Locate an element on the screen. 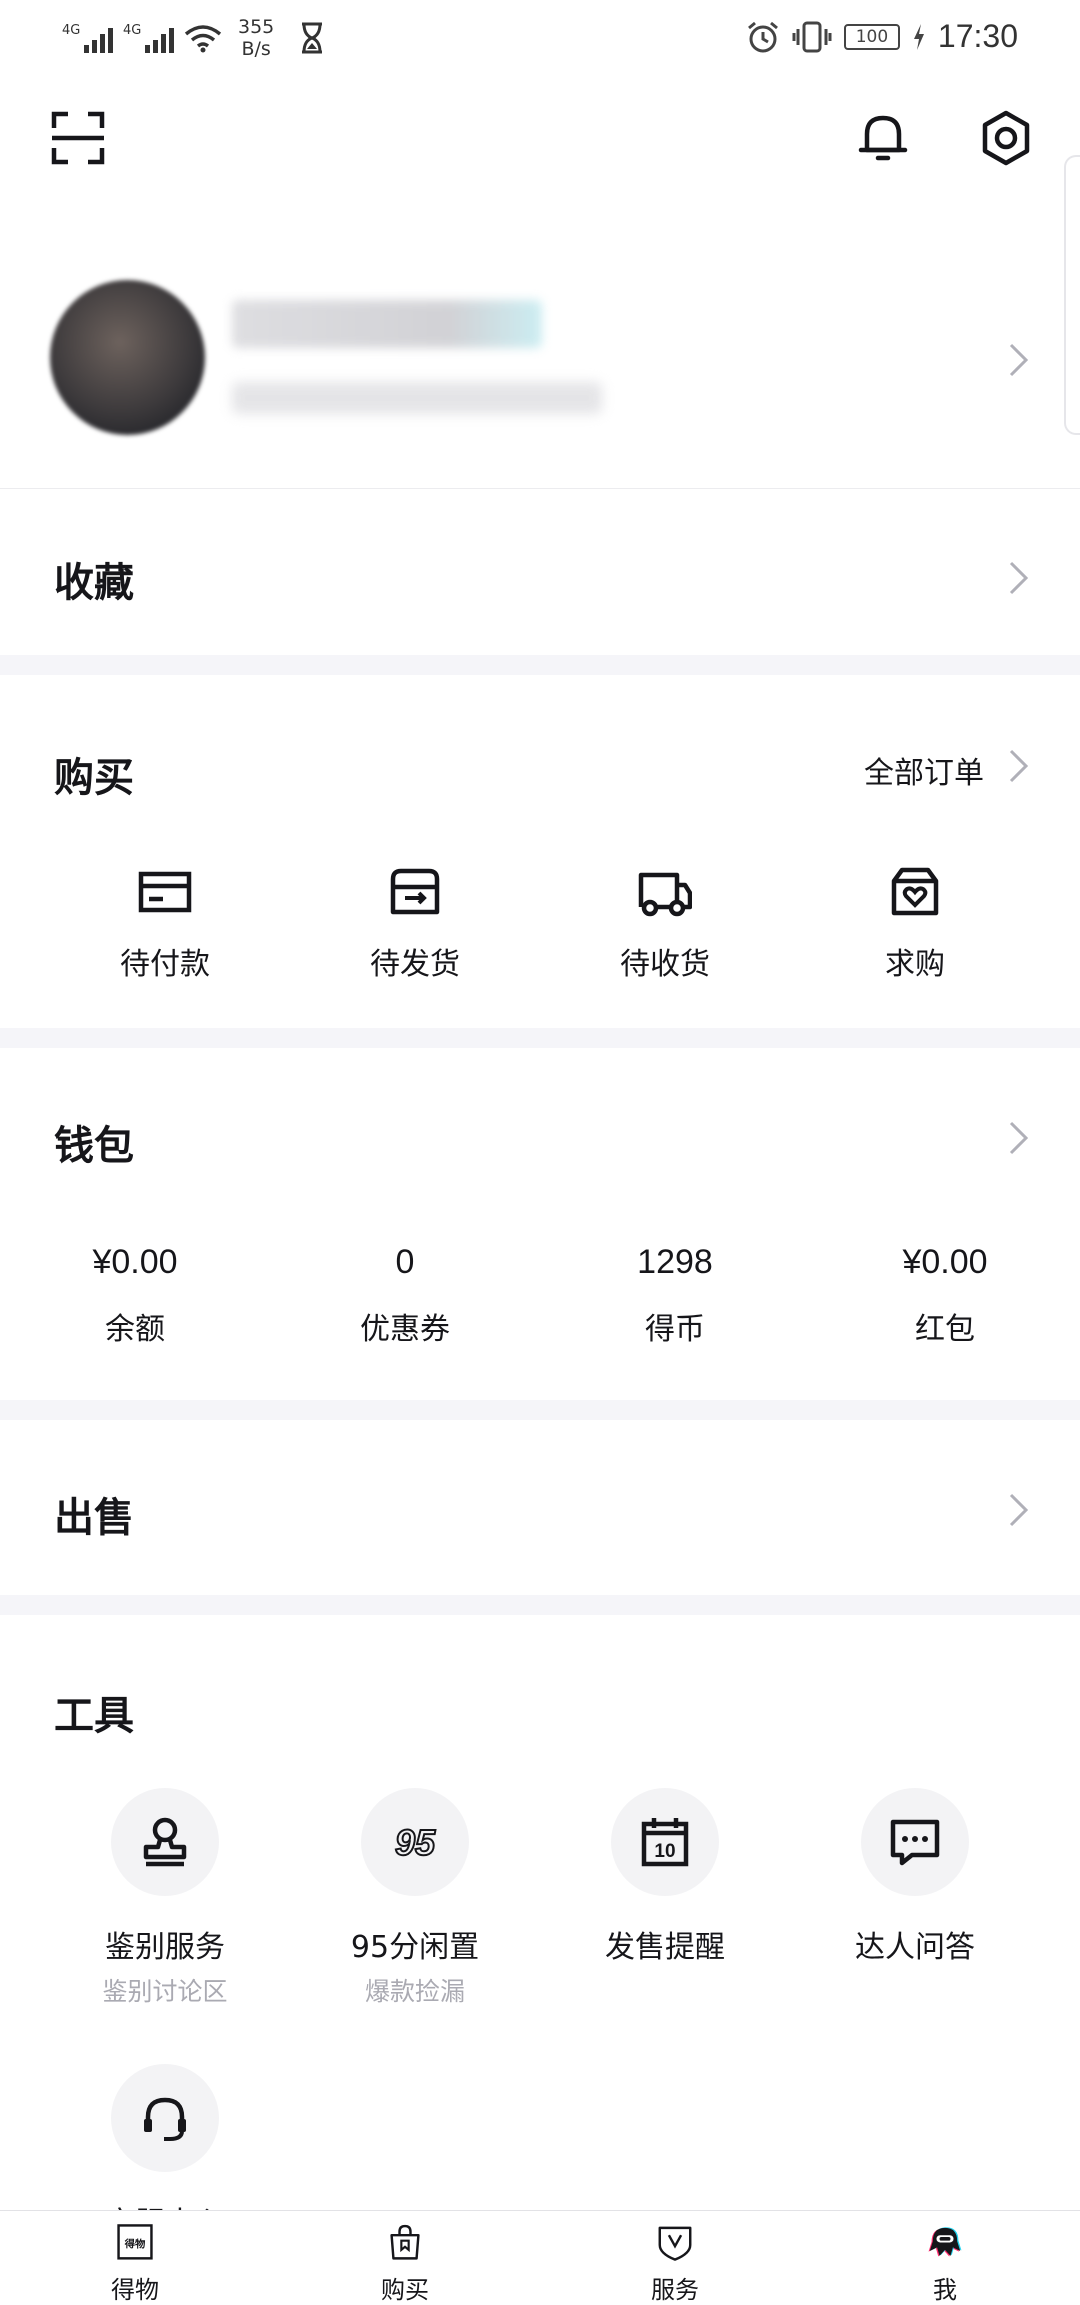  order-label: 待收货 is located at coordinates (665, 964).